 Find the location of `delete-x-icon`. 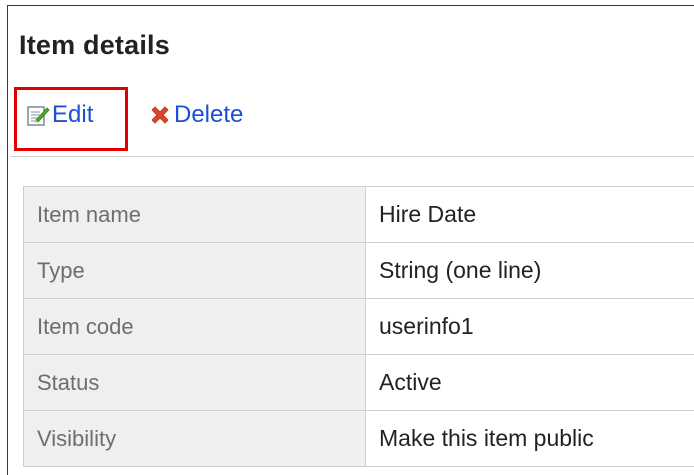

delete-x-icon is located at coordinates (160, 115).